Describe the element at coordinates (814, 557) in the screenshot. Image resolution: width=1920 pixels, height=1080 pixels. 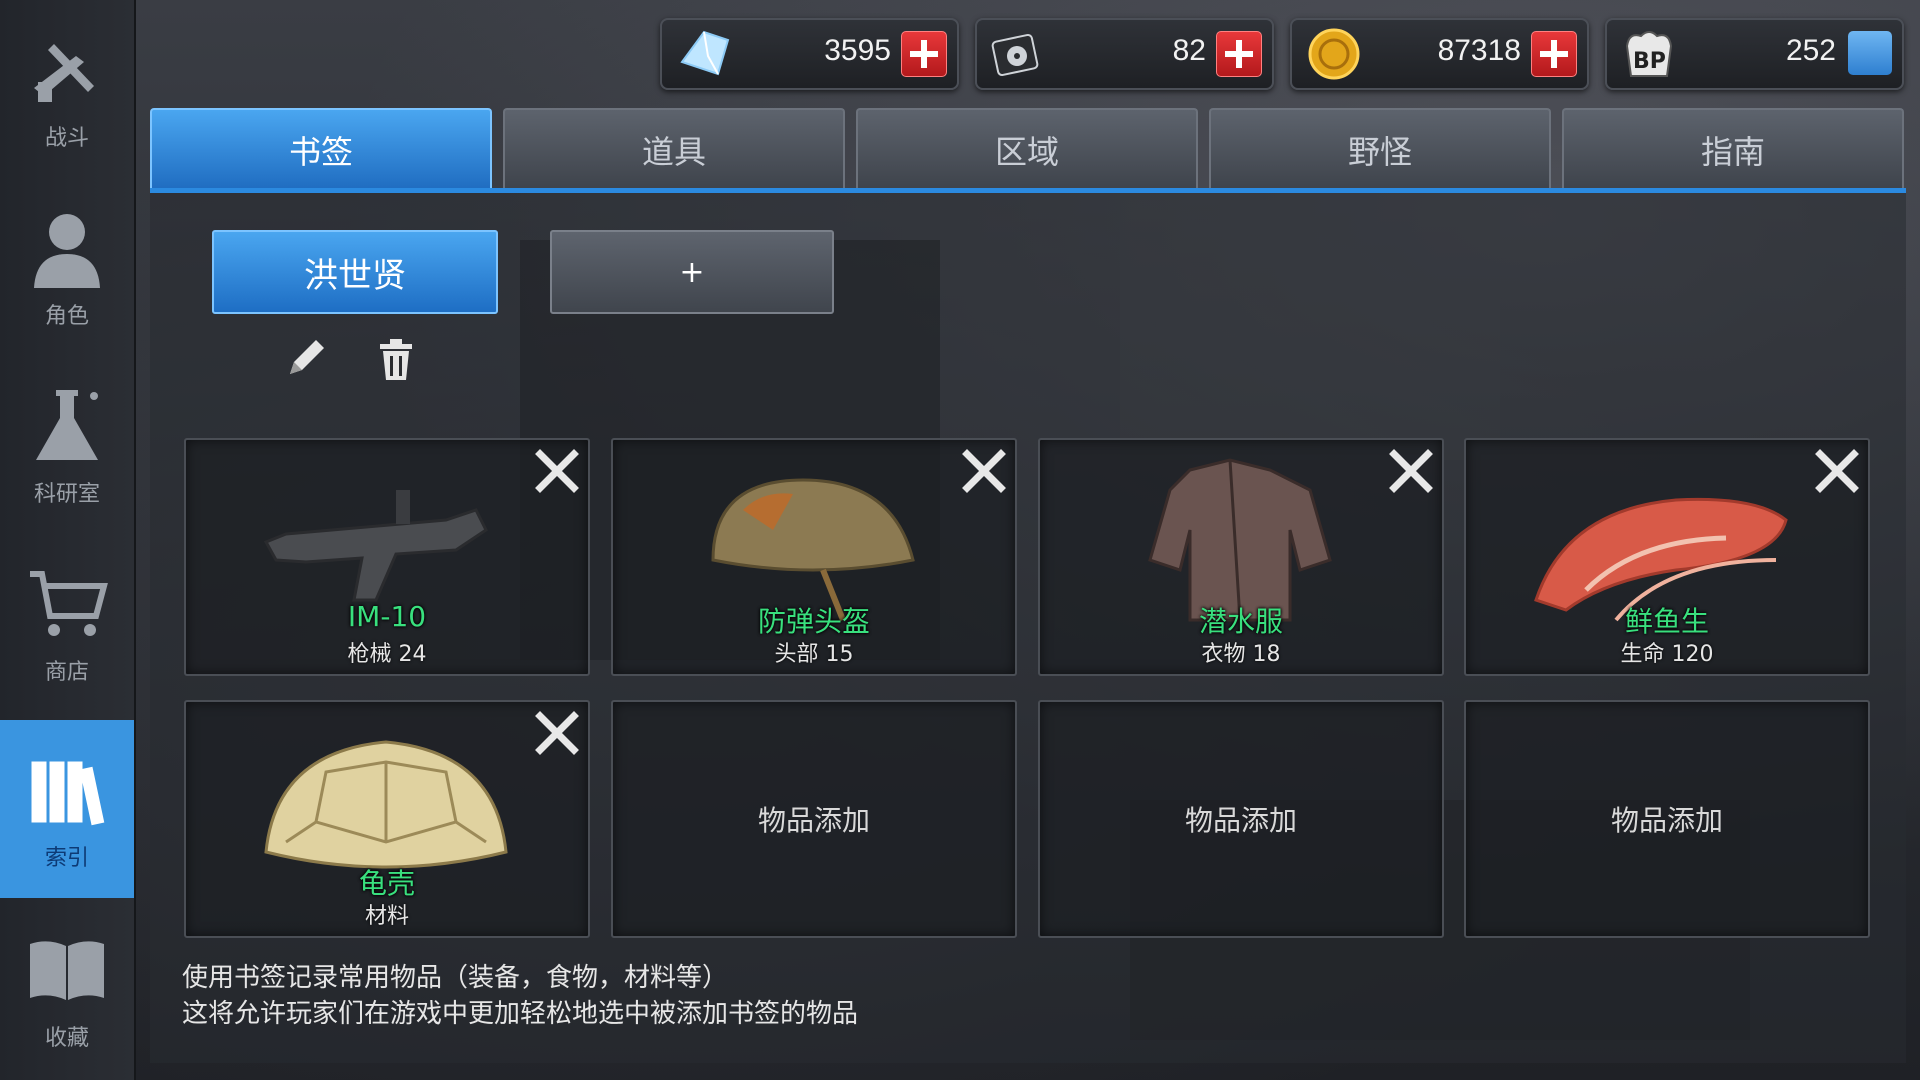
I see `item-card: 防弹头盔 头部 15` at that location.